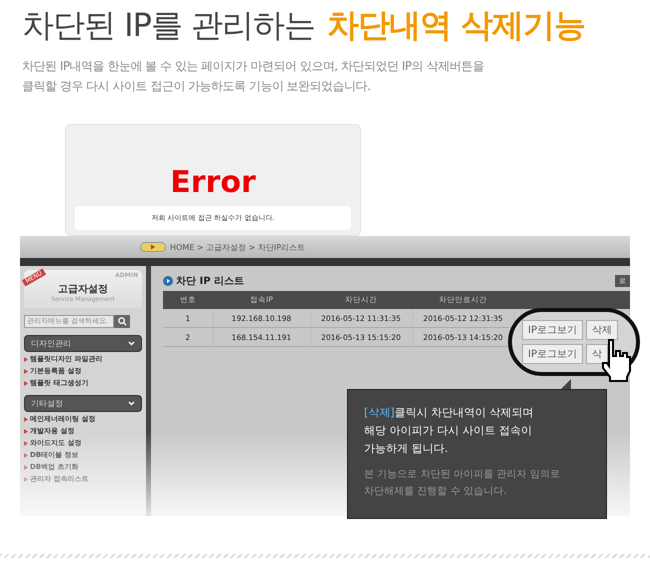 This screenshot has height=562, width=650. I want to click on list-title: 차단 IP 리스트, so click(203, 281).